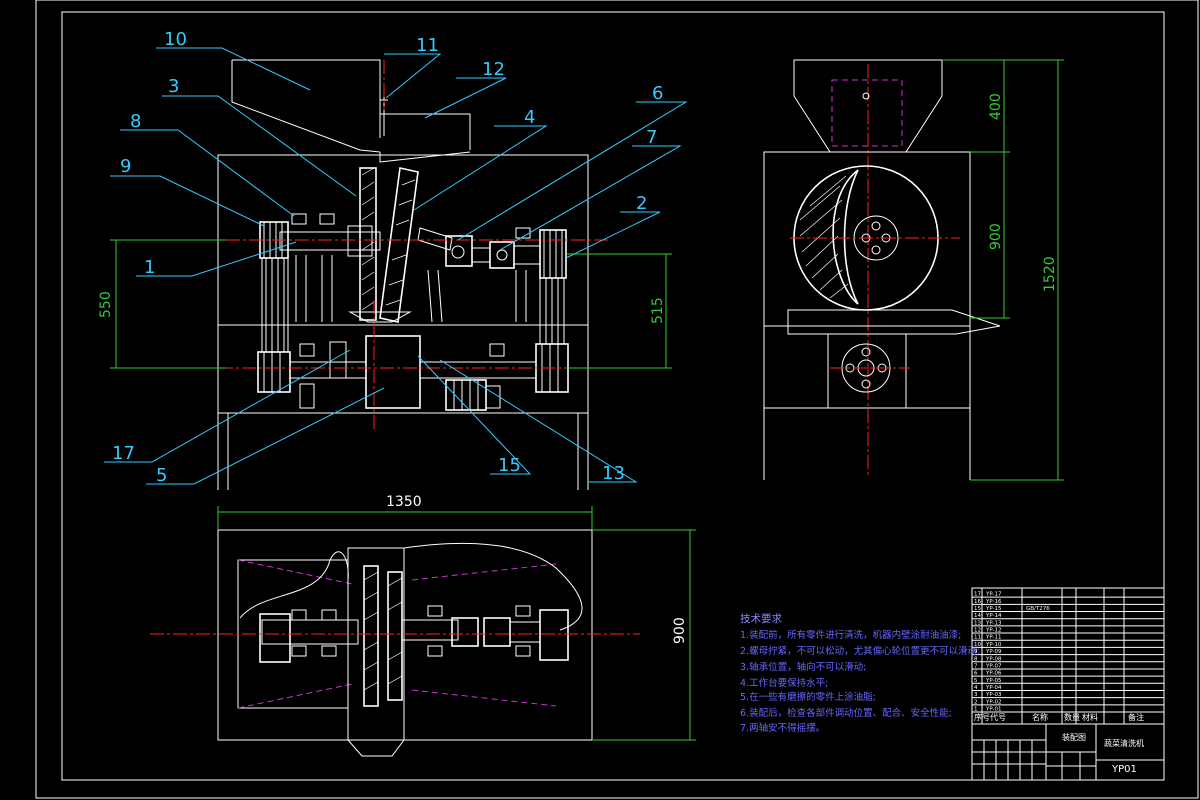 Image resolution: width=1200 pixels, height=800 pixels. Describe the element at coordinates (993, 652) in the screenshot. I see `bom-cell: YP-09` at that location.